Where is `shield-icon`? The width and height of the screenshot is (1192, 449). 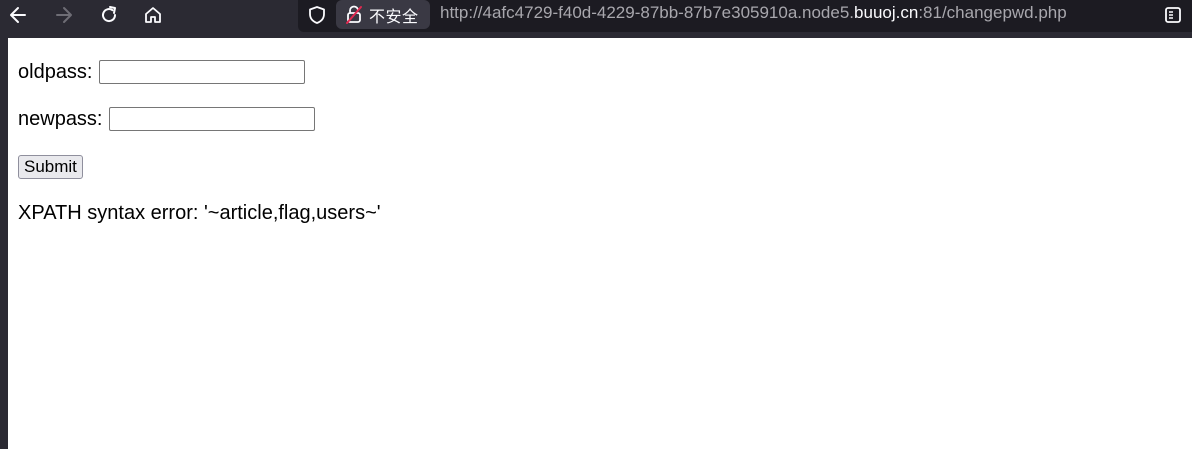 shield-icon is located at coordinates (317, 15).